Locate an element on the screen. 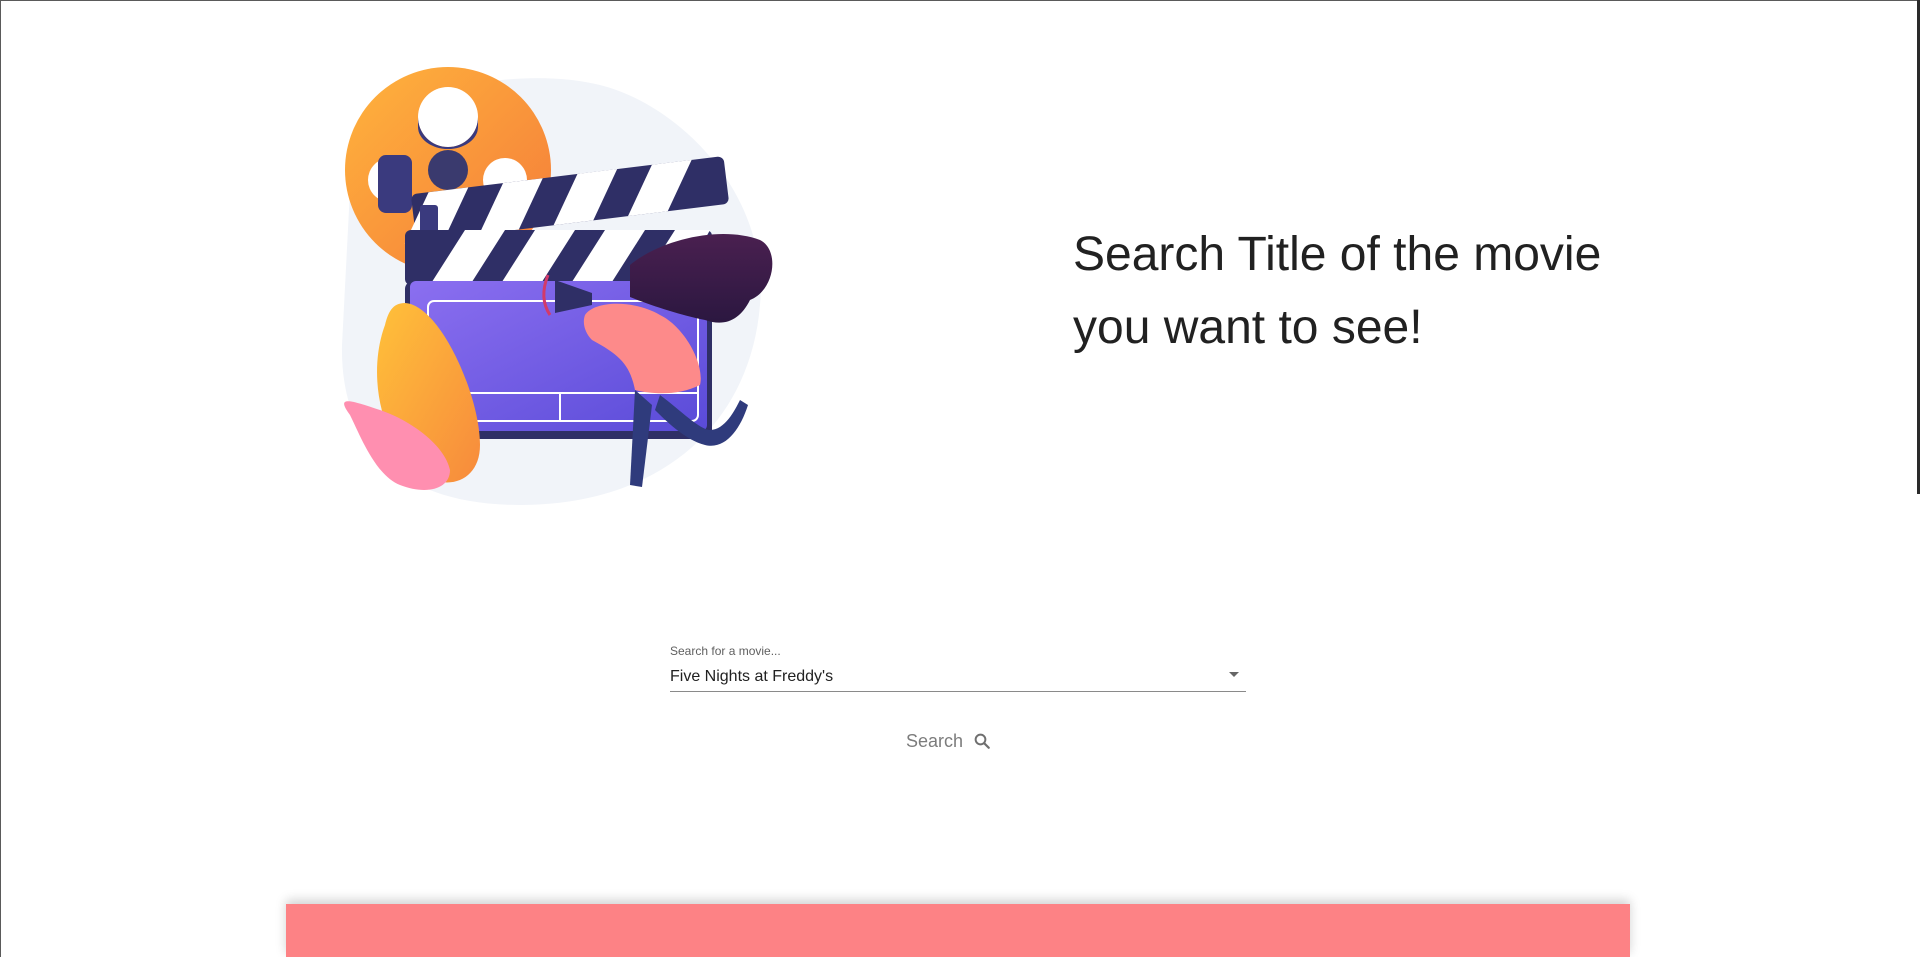 Image resolution: width=1920 pixels, height=957 pixels. window-top-border is located at coordinates (960, 0).